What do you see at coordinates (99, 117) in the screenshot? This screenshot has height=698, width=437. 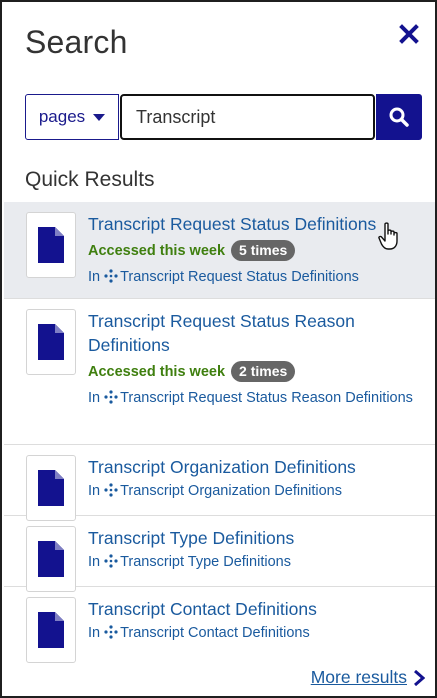 I see `chevron-down-icon` at bounding box center [99, 117].